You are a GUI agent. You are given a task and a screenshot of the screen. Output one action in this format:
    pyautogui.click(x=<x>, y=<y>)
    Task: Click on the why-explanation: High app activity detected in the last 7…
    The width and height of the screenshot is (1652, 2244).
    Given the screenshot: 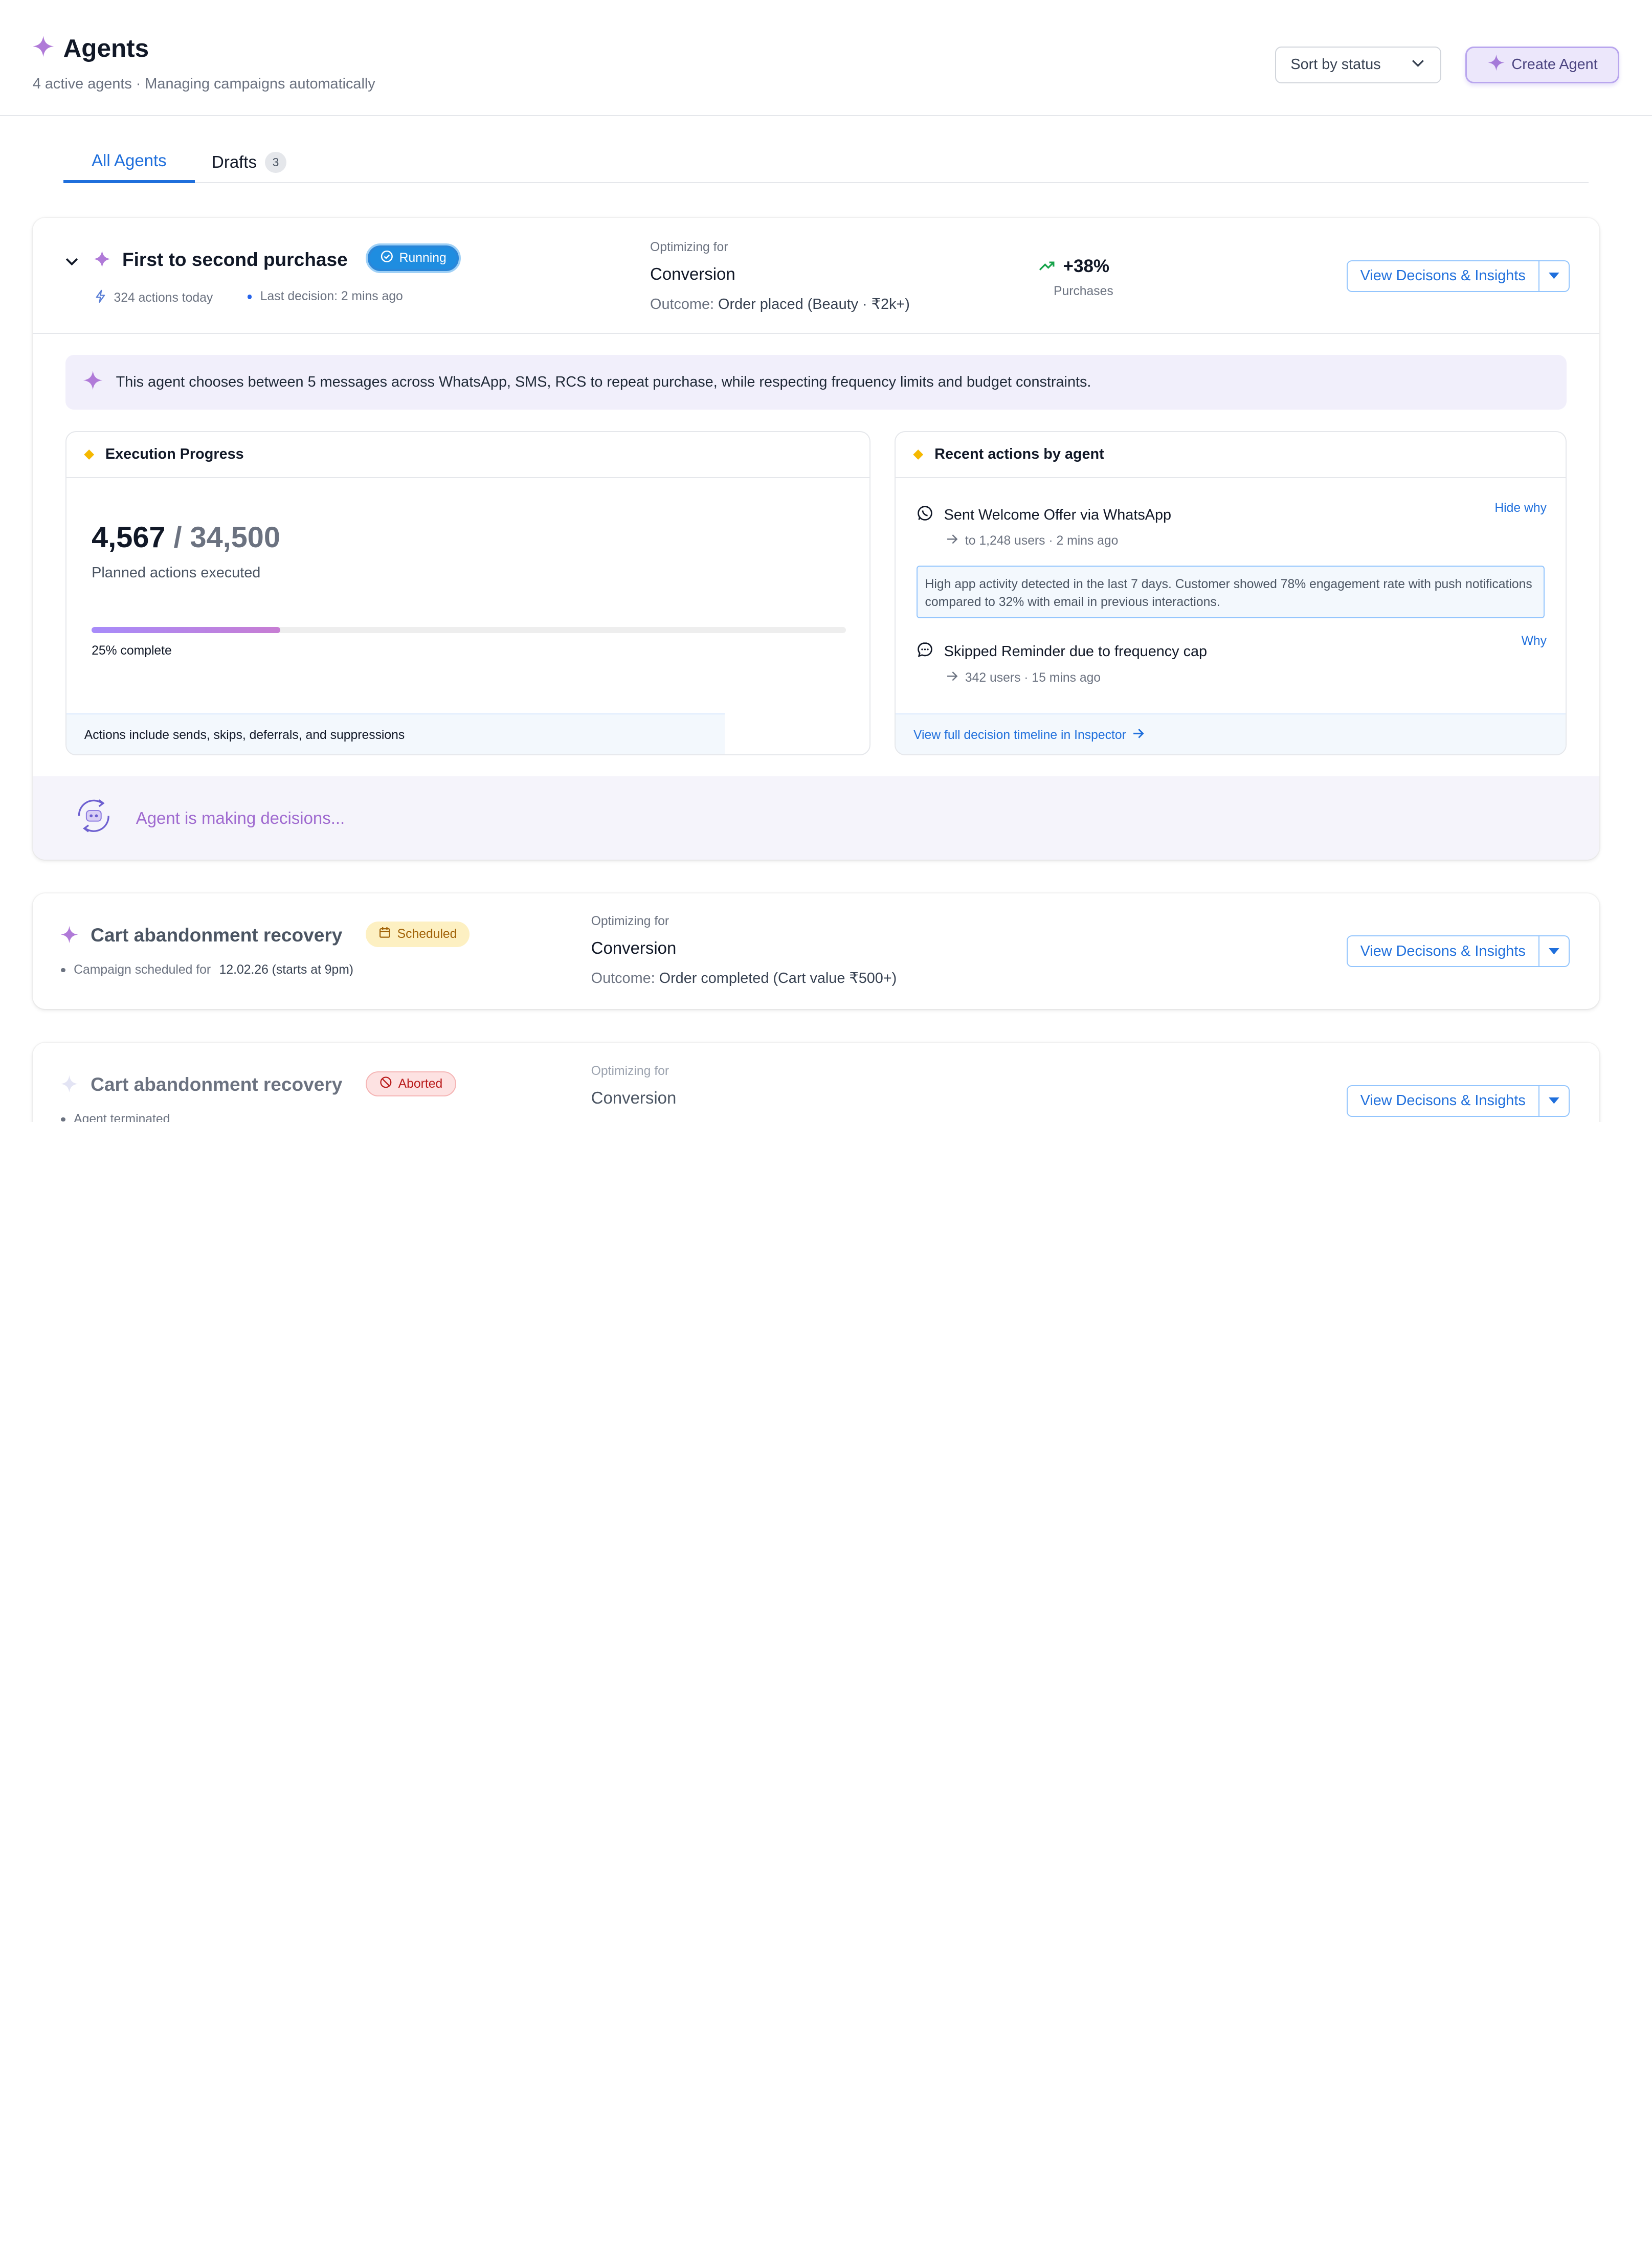 What is the action you would take?
    pyautogui.click(x=1231, y=592)
    